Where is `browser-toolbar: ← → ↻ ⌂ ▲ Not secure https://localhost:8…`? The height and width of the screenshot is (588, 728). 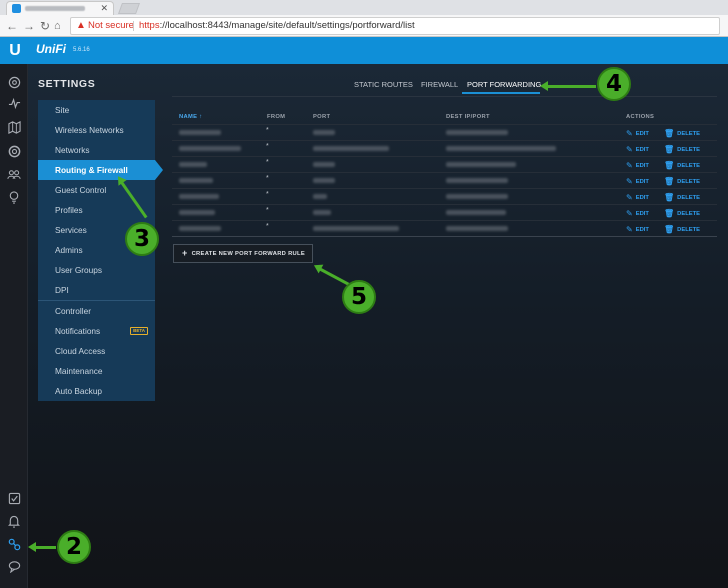 browser-toolbar: ← → ↻ ⌂ ▲ Not secure https://localhost:8… is located at coordinates (364, 26).